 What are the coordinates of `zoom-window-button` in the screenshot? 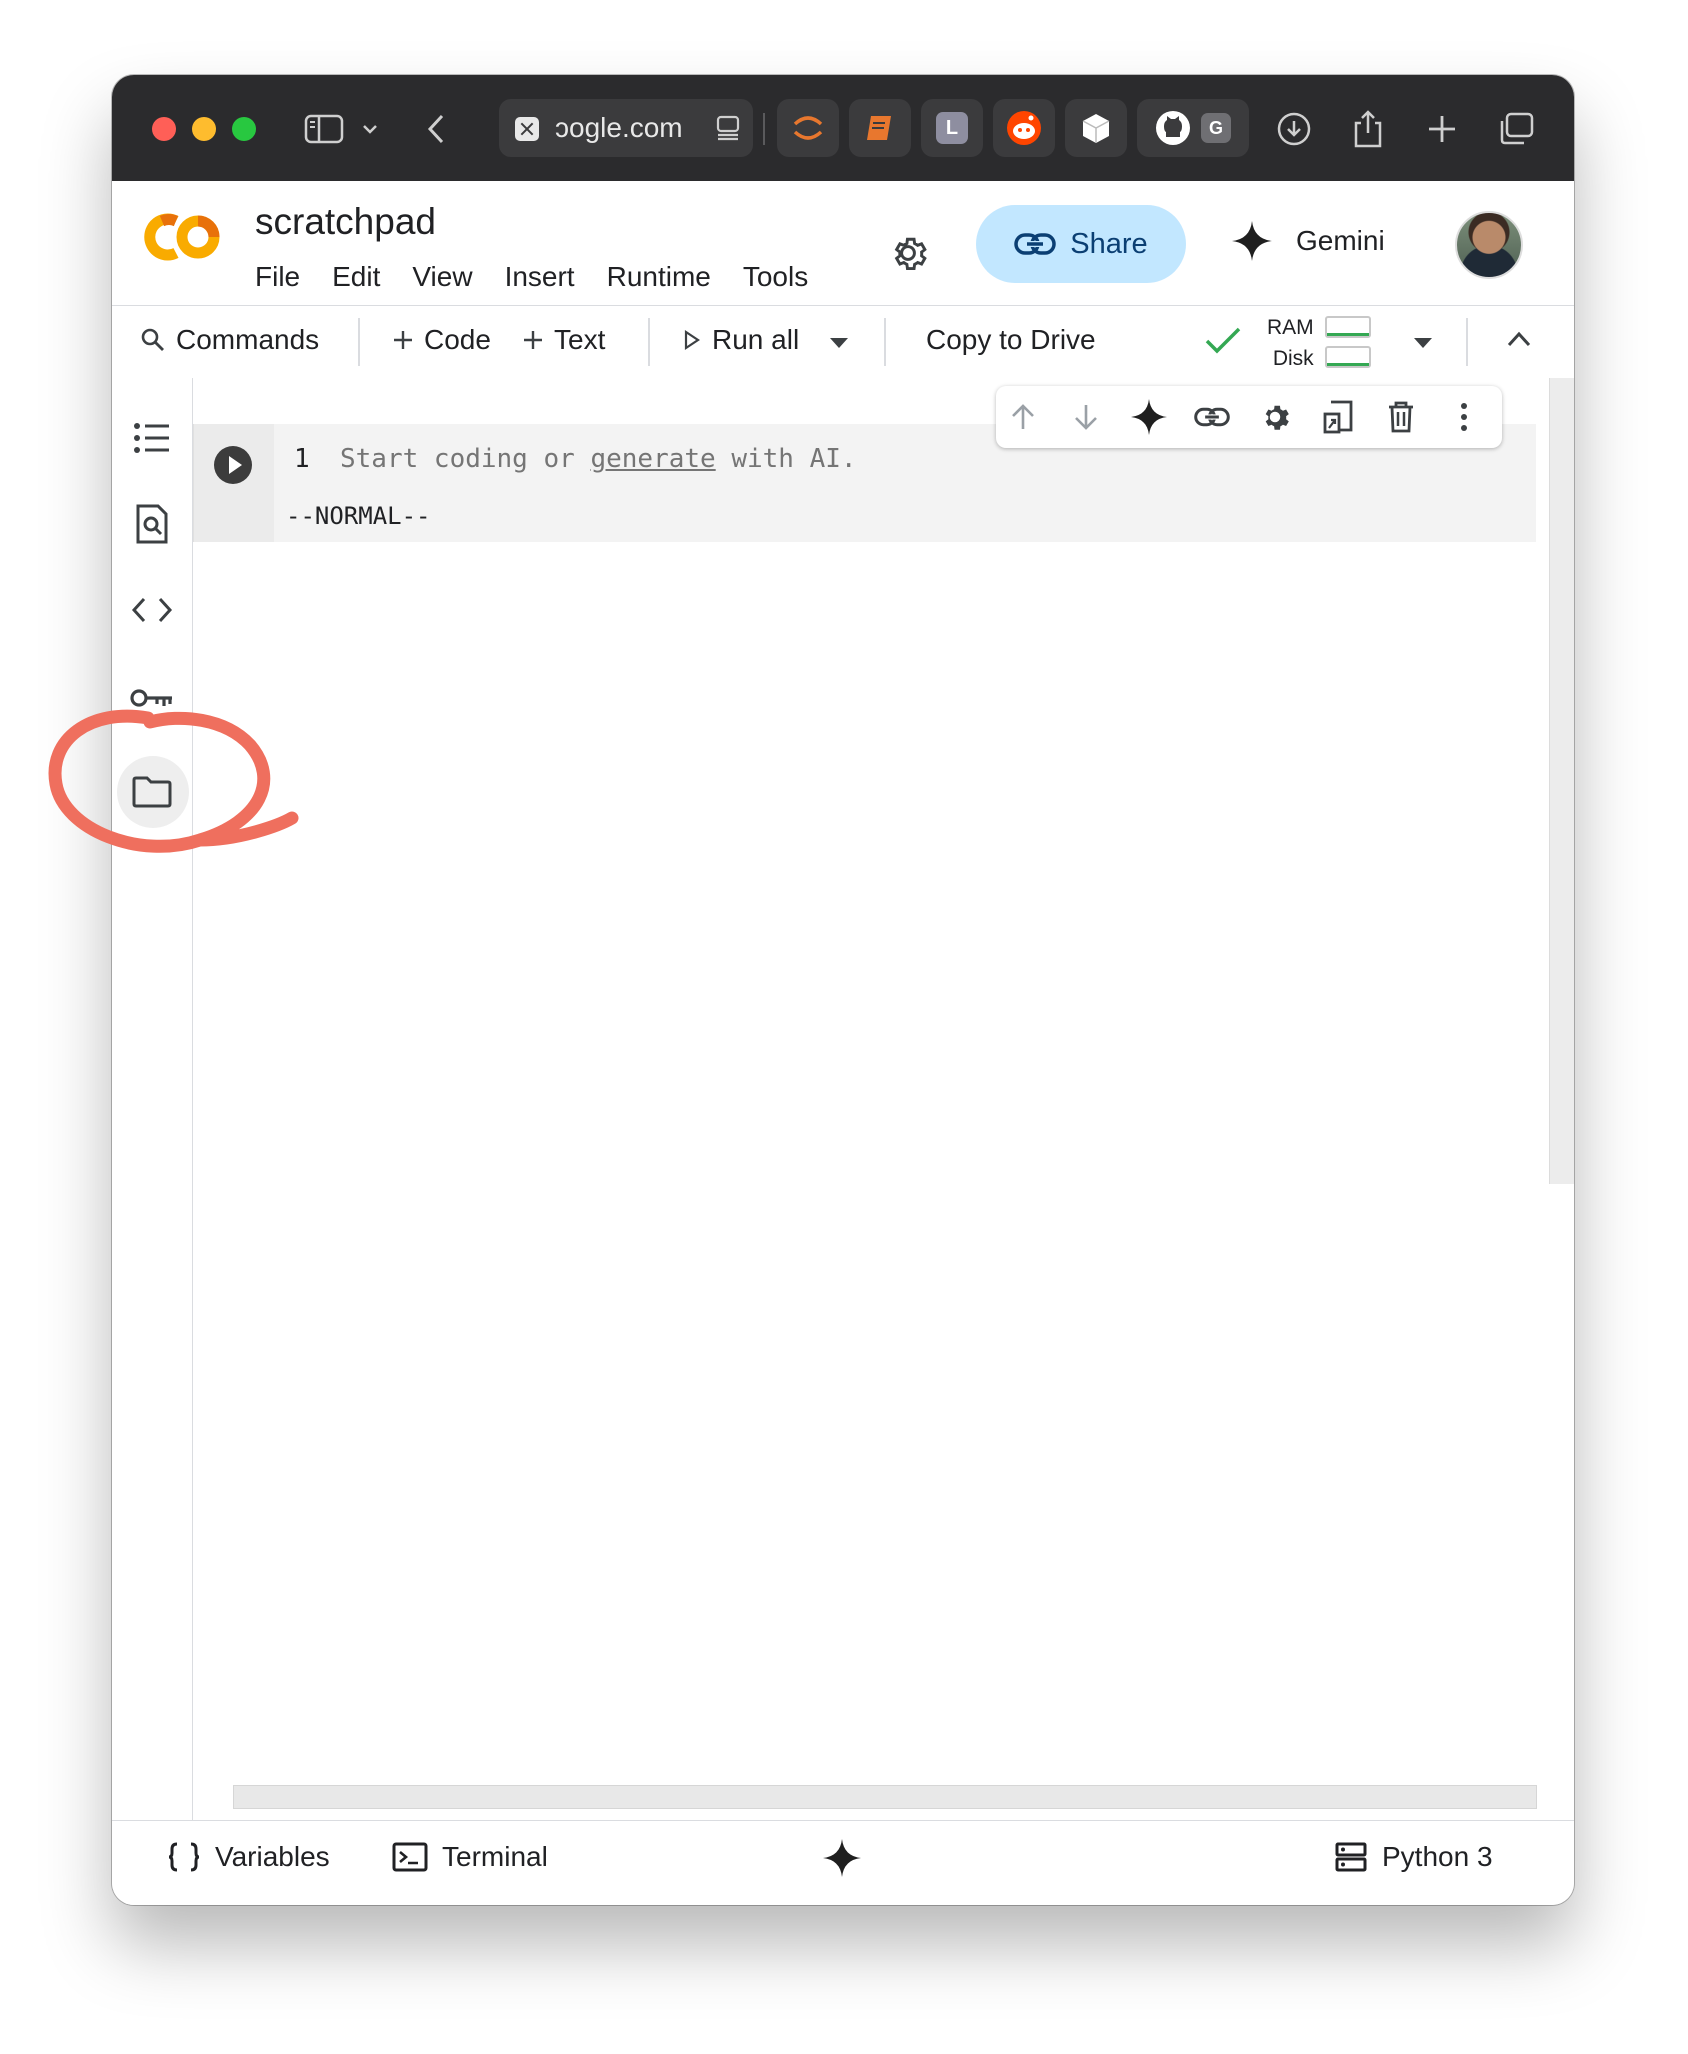 It's located at (244, 129).